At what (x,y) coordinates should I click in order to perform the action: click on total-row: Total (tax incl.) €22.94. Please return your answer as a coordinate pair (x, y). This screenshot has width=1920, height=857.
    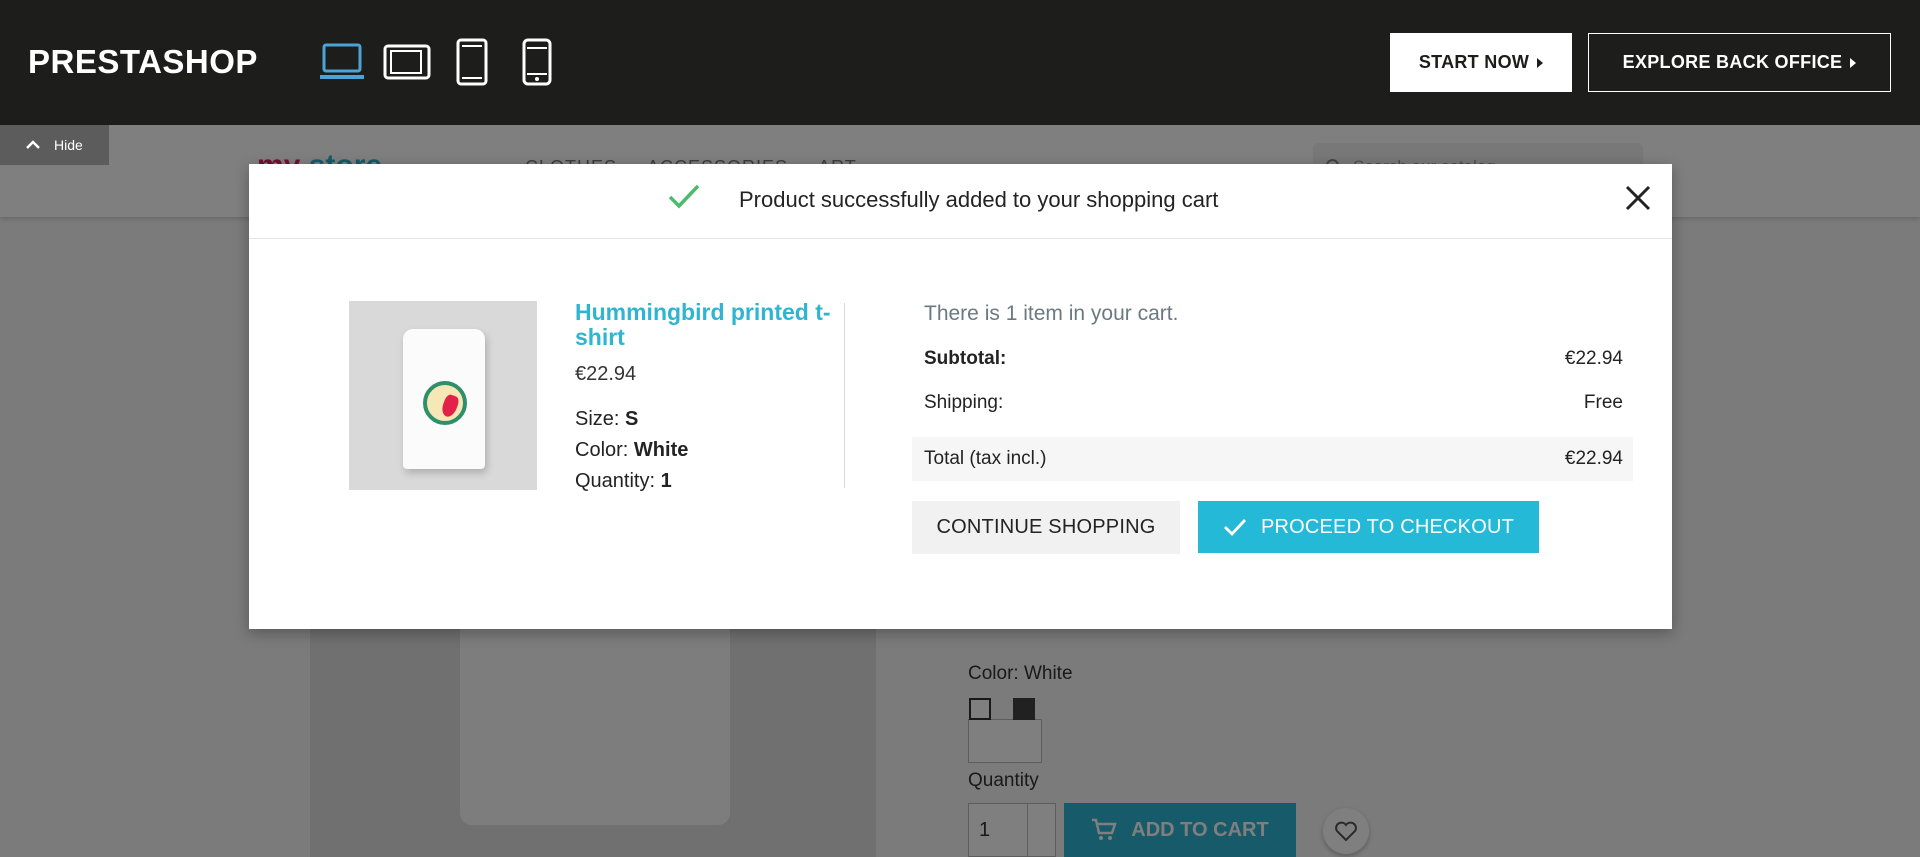
    Looking at the image, I should click on (1272, 459).